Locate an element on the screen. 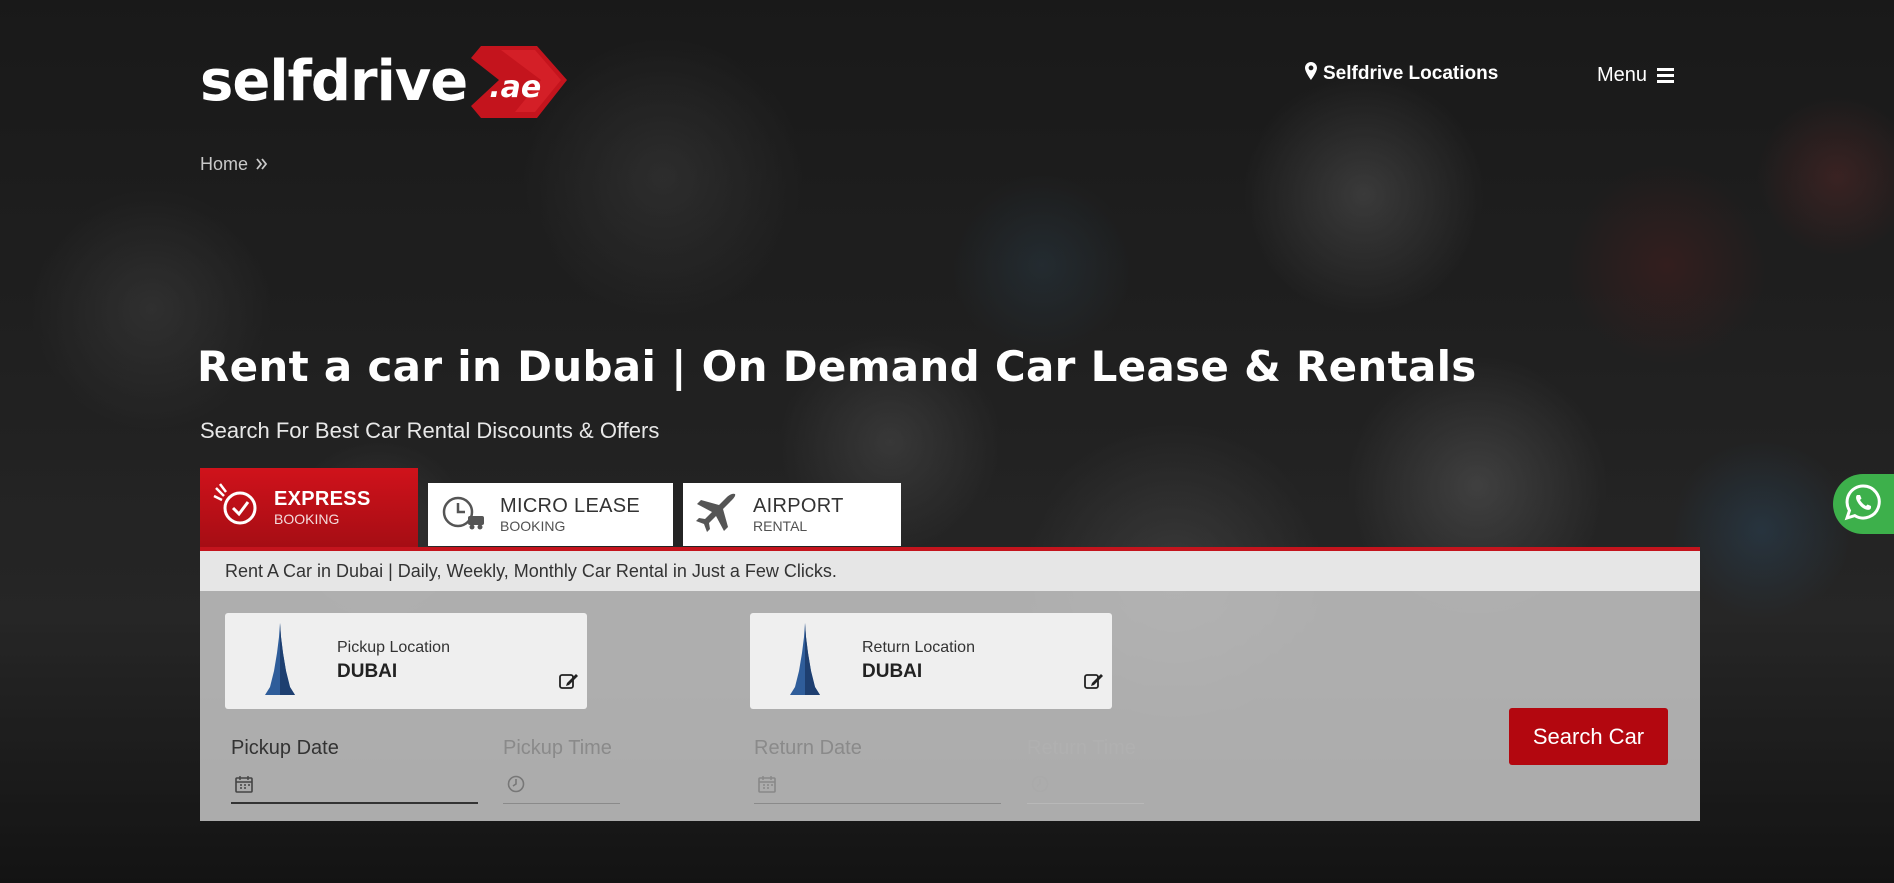 This screenshot has height=883, width=1894. logo-badge: .ae is located at coordinates (519, 82).